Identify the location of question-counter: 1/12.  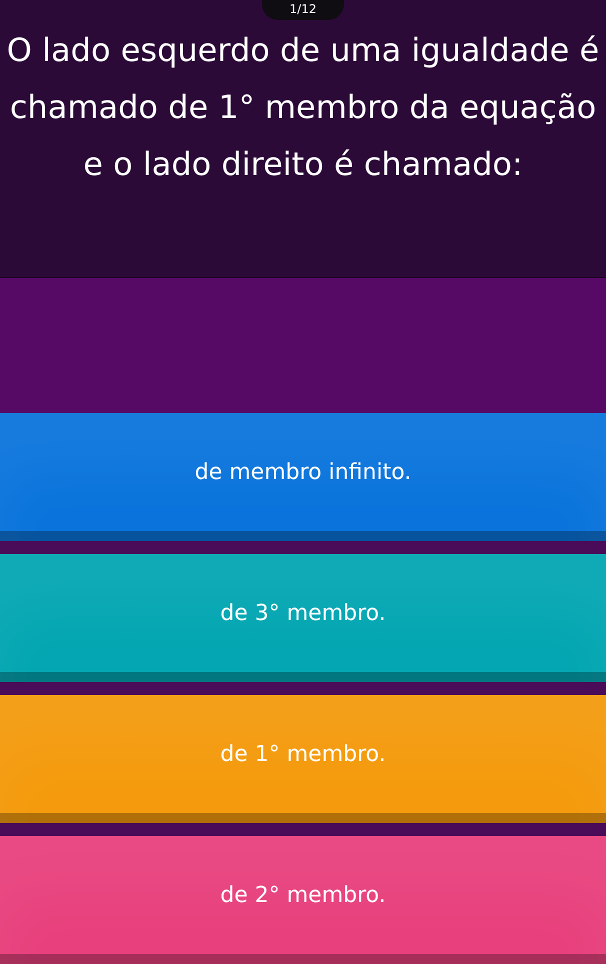
(303, 10).